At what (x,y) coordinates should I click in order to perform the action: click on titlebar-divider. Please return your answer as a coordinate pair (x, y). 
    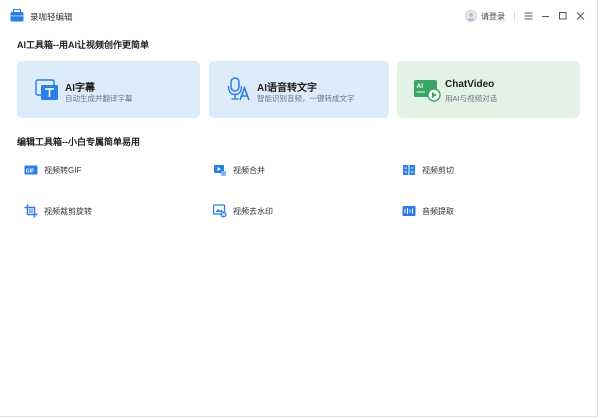
    Looking at the image, I should click on (514, 16).